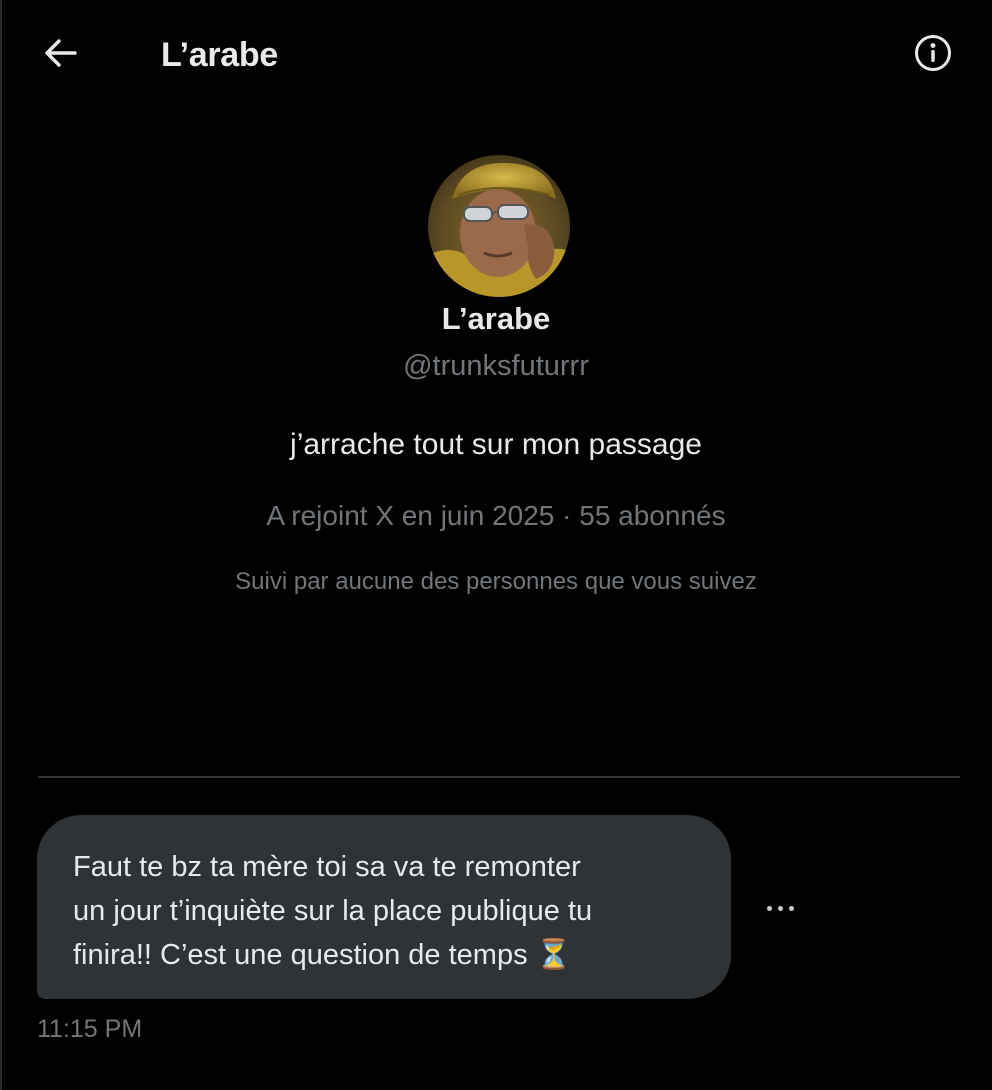  What do you see at coordinates (496, 55) in the screenshot?
I see `conversation-header: L’arabe` at bounding box center [496, 55].